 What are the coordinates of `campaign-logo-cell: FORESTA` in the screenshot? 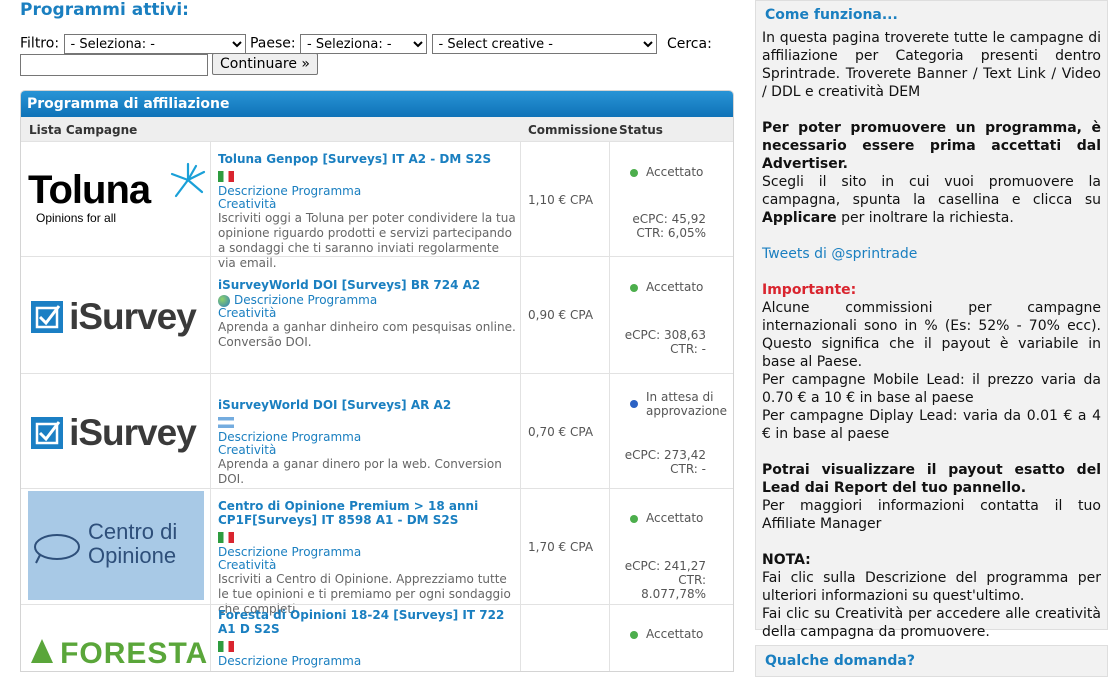 It's located at (116, 638).